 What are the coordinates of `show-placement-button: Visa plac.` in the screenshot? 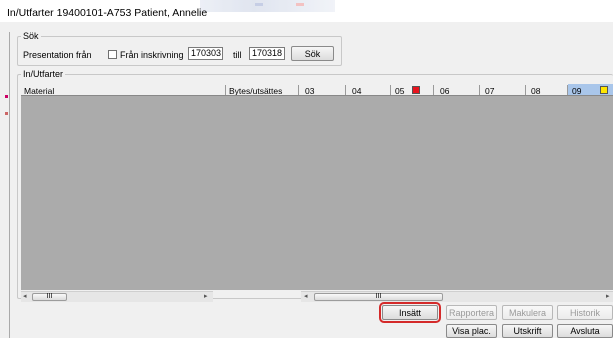 It's located at (471, 331).